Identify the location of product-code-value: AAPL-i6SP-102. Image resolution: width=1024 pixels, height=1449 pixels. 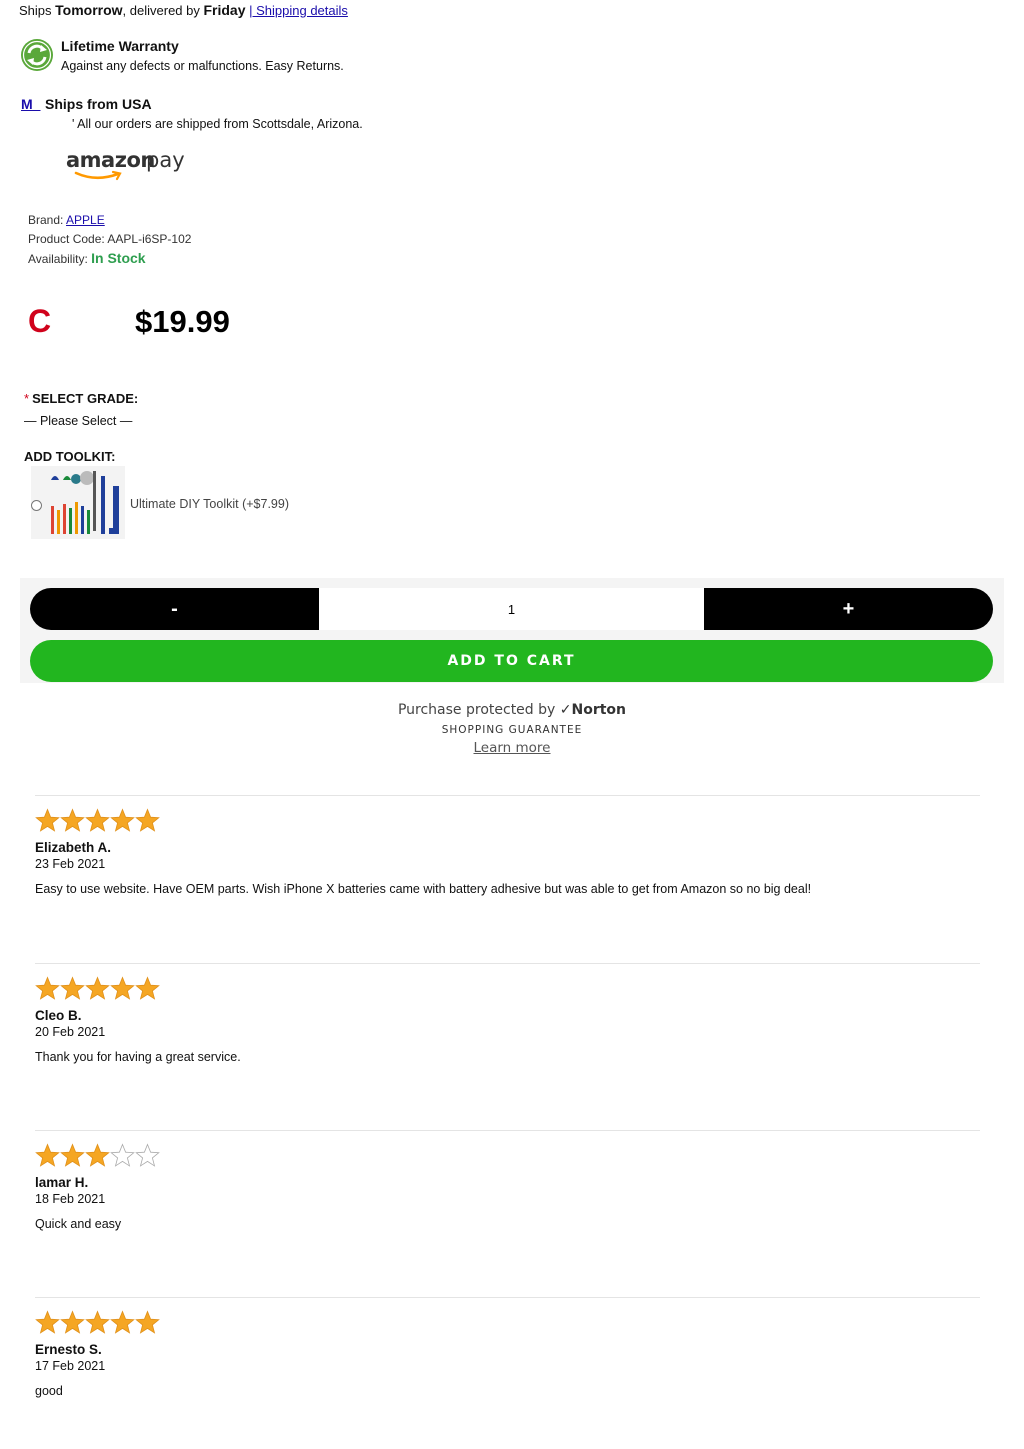
(149, 239).